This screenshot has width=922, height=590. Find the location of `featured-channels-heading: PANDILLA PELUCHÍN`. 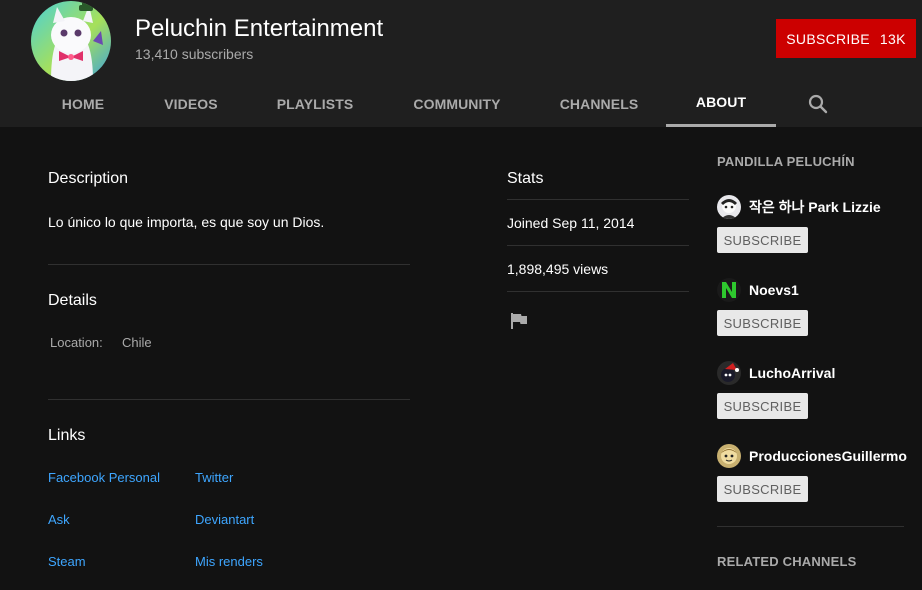

featured-channels-heading: PANDILLA PELUCHÍN is located at coordinates (786, 161).